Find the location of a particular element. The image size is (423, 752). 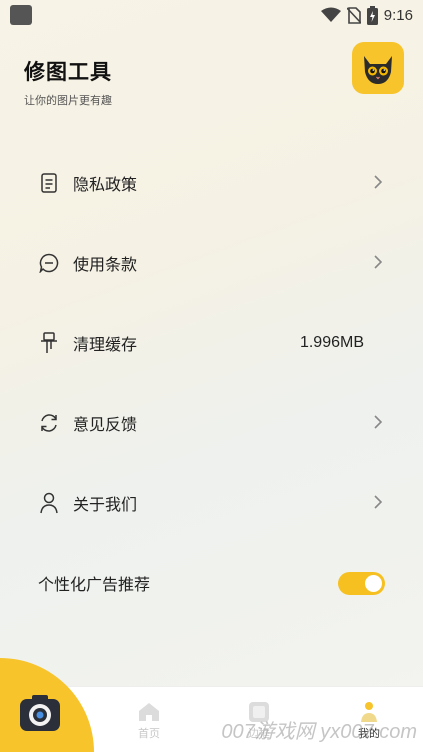

home-icon is located at coordinates (149, 712).